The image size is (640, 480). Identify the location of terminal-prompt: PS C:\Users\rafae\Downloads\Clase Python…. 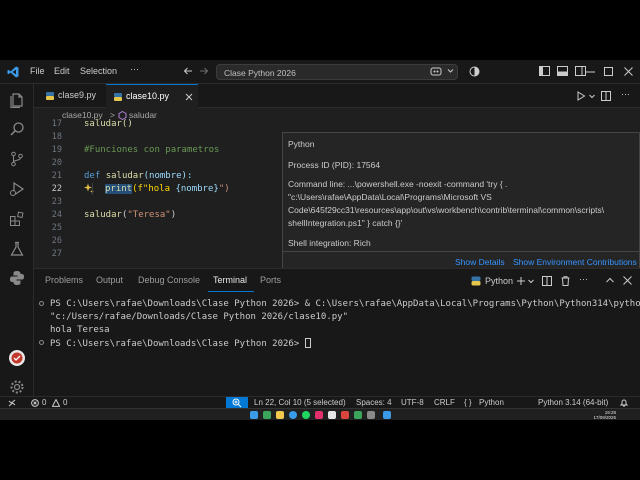
(177, 344).